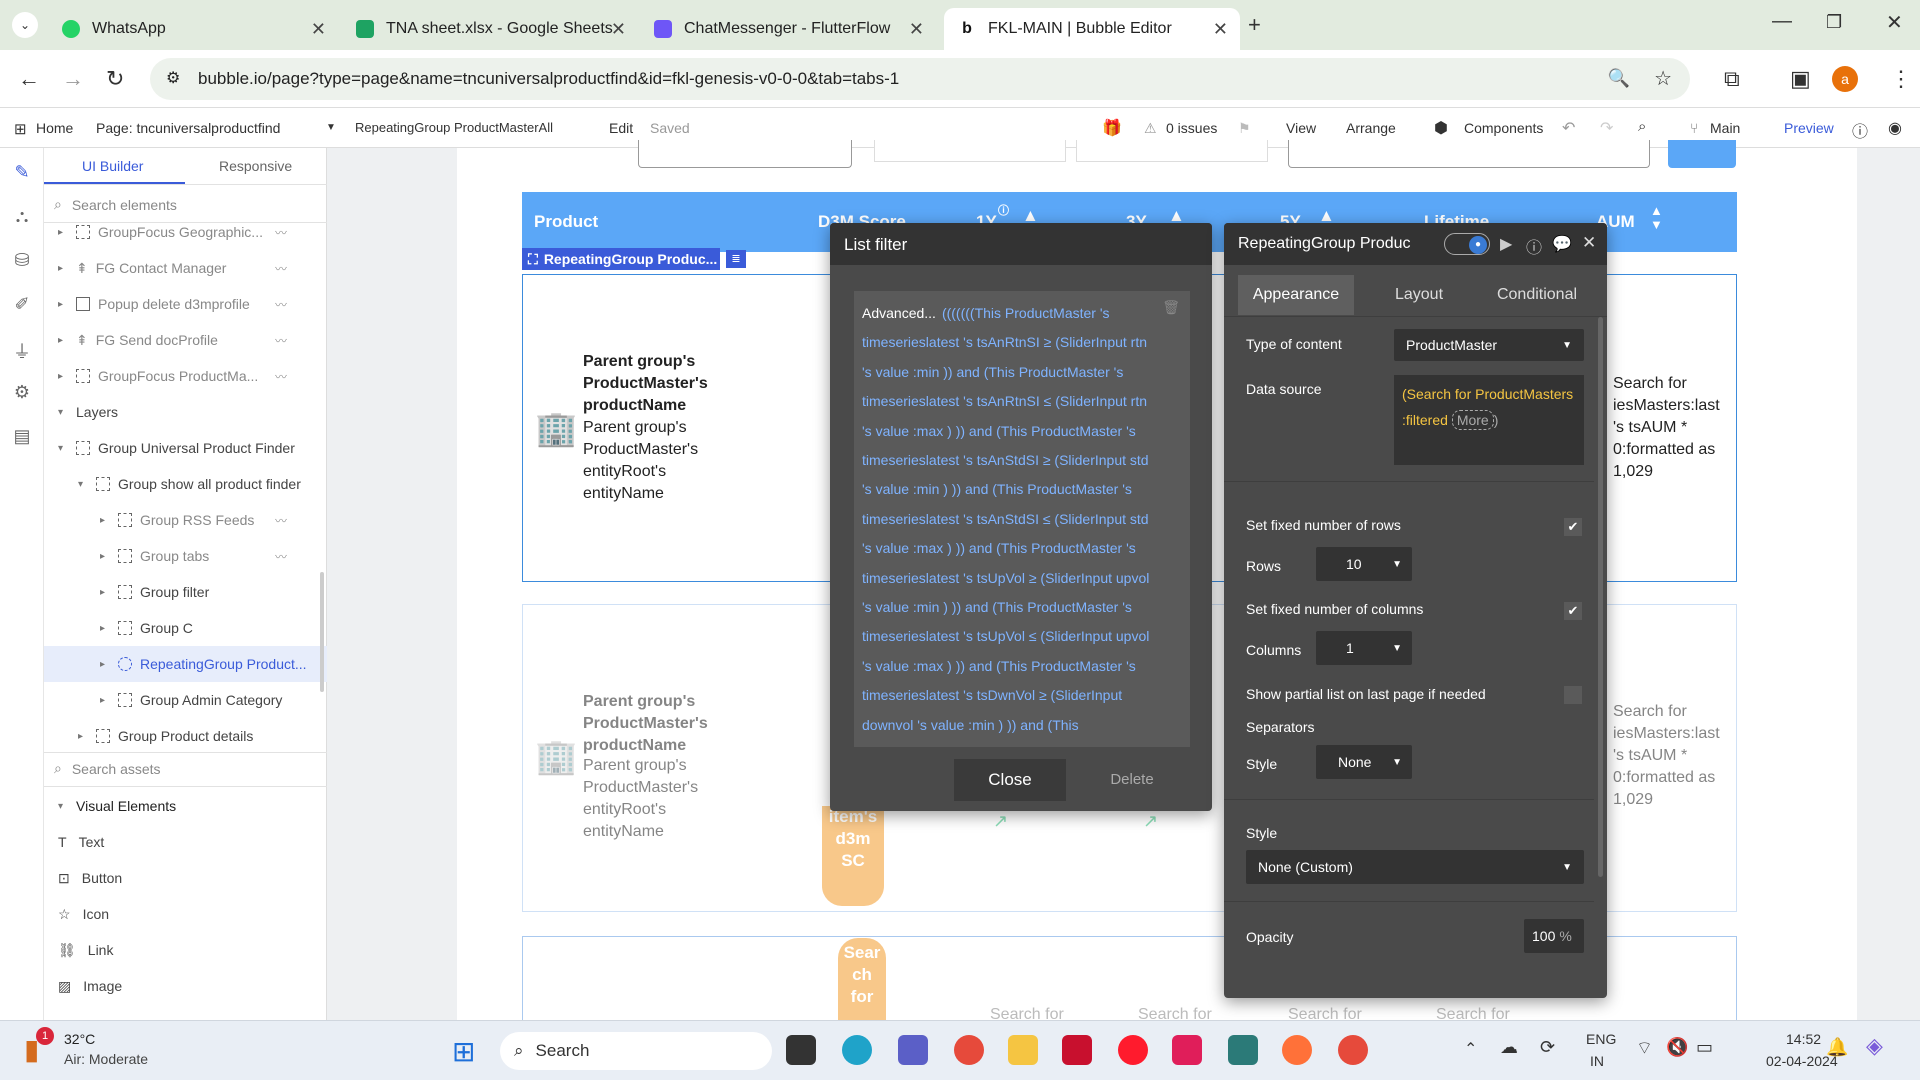  I want to click on taskbar-search: ⌕ Search, so click(636, 1051).